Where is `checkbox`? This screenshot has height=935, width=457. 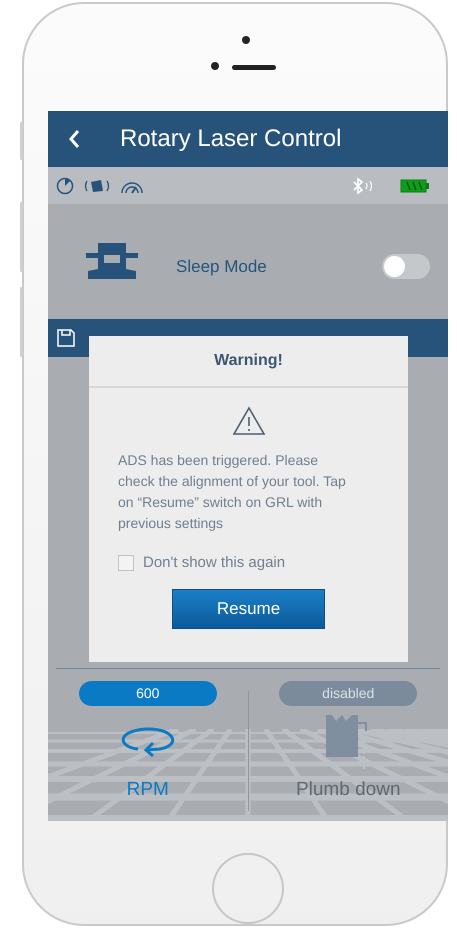
checkbox is located at coordinates (126, 562).